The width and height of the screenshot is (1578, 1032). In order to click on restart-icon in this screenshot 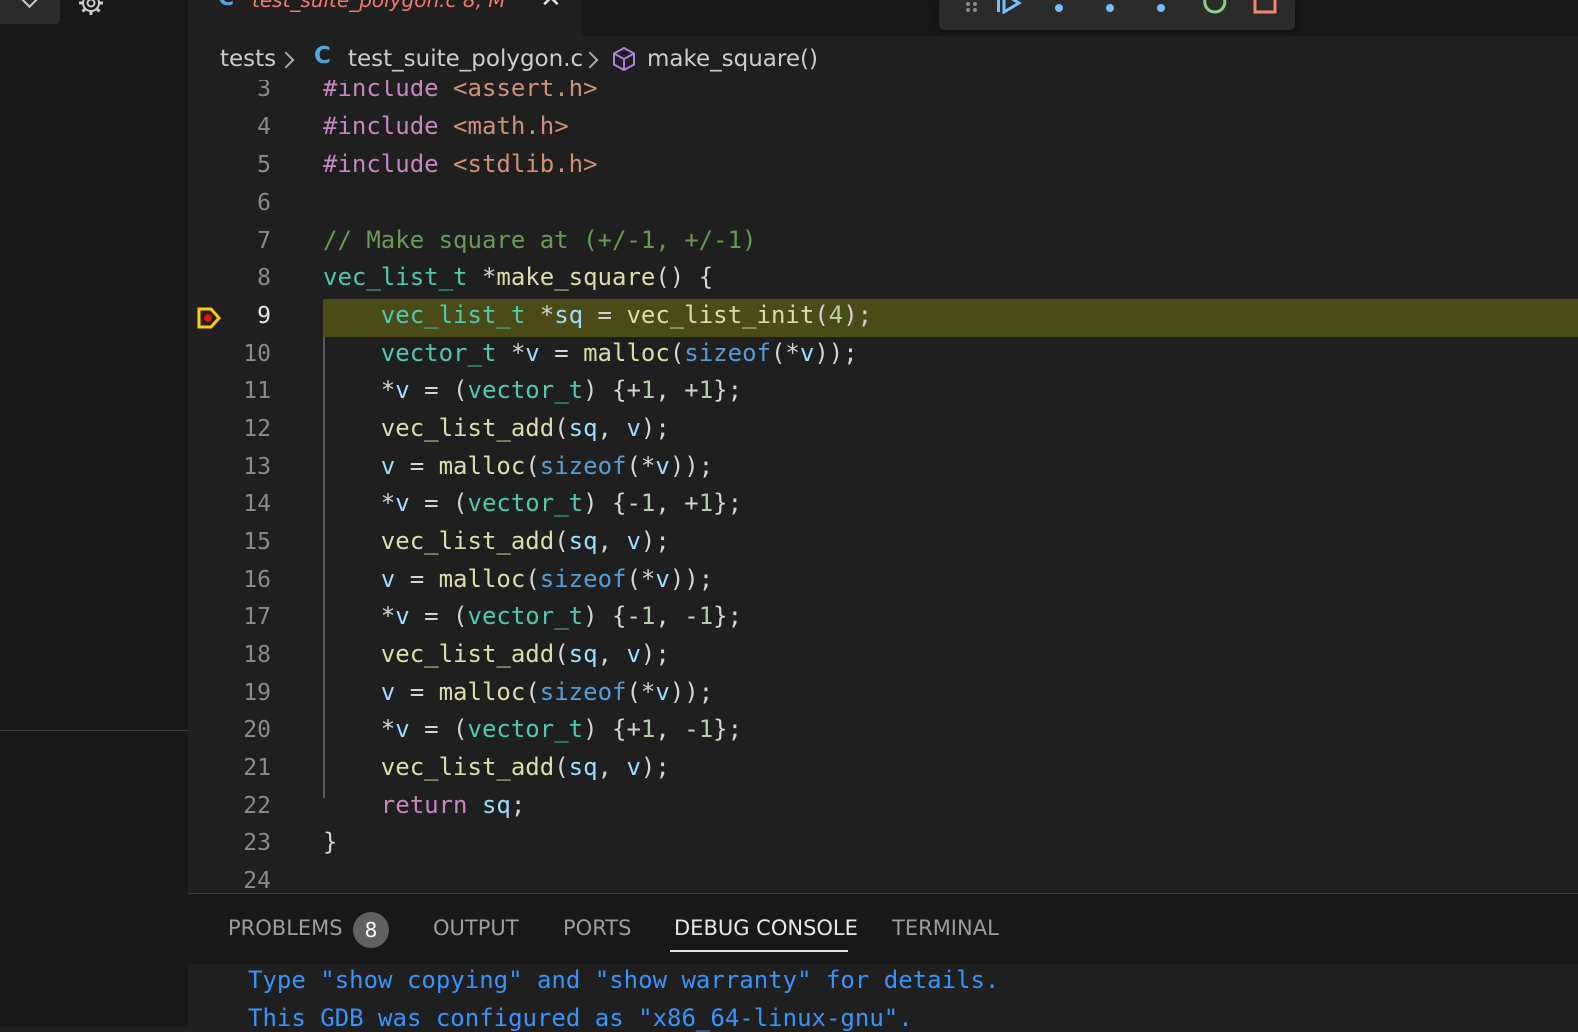, I will do `click(1215, 7)`.